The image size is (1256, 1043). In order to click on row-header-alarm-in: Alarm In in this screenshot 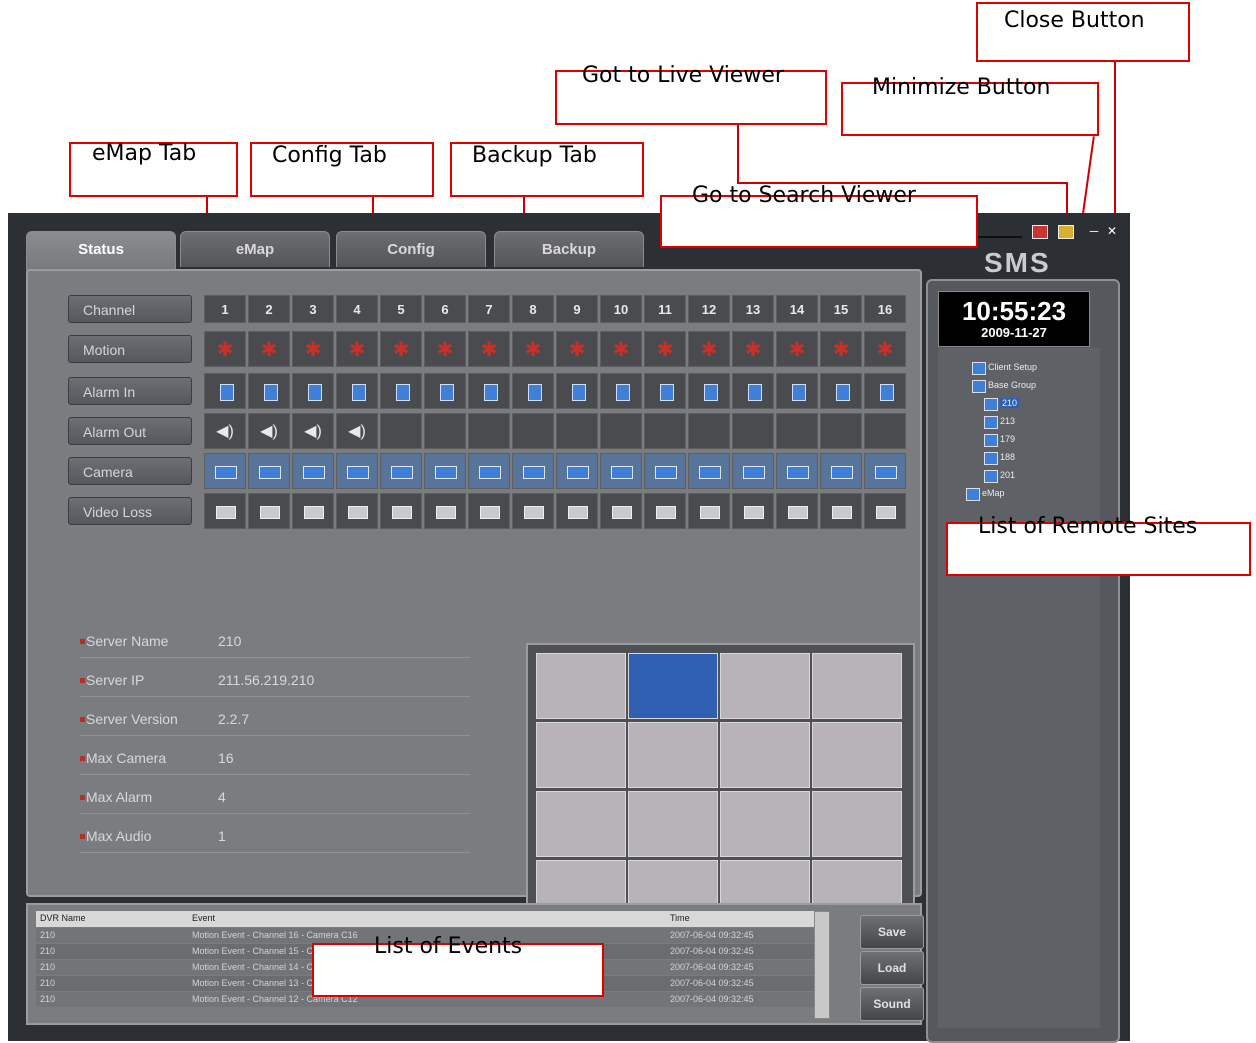, I will do `click(130, 391)`.